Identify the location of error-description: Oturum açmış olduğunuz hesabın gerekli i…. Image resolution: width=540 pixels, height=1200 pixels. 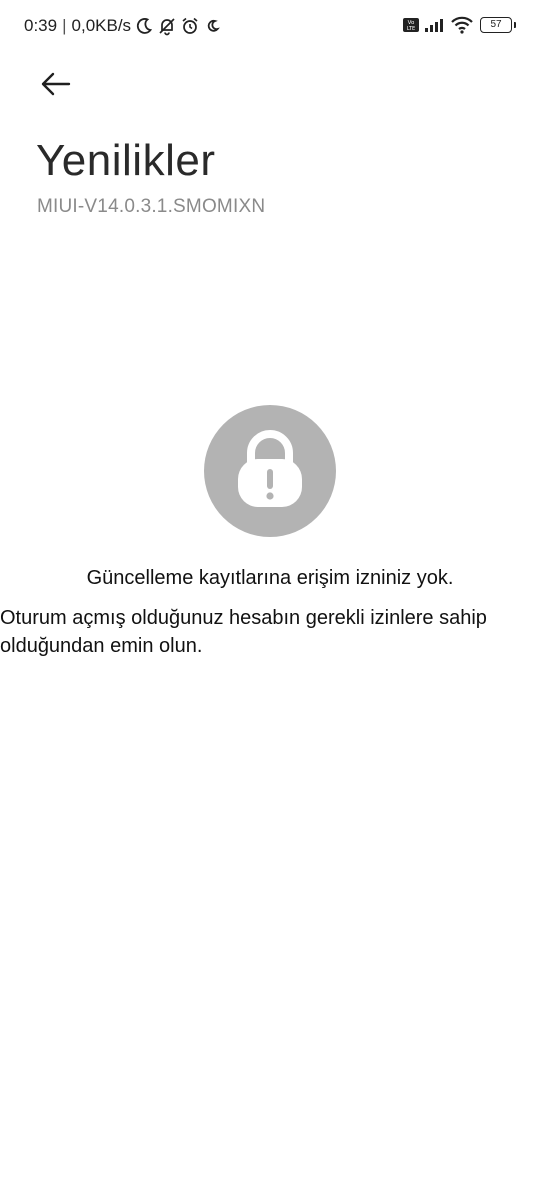
(243, 632).